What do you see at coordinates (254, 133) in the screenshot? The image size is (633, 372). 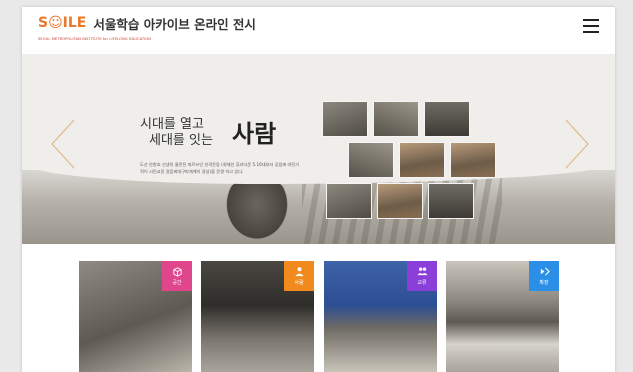 I see `hero-big-word: 사람` at bounding box center [254, 133].